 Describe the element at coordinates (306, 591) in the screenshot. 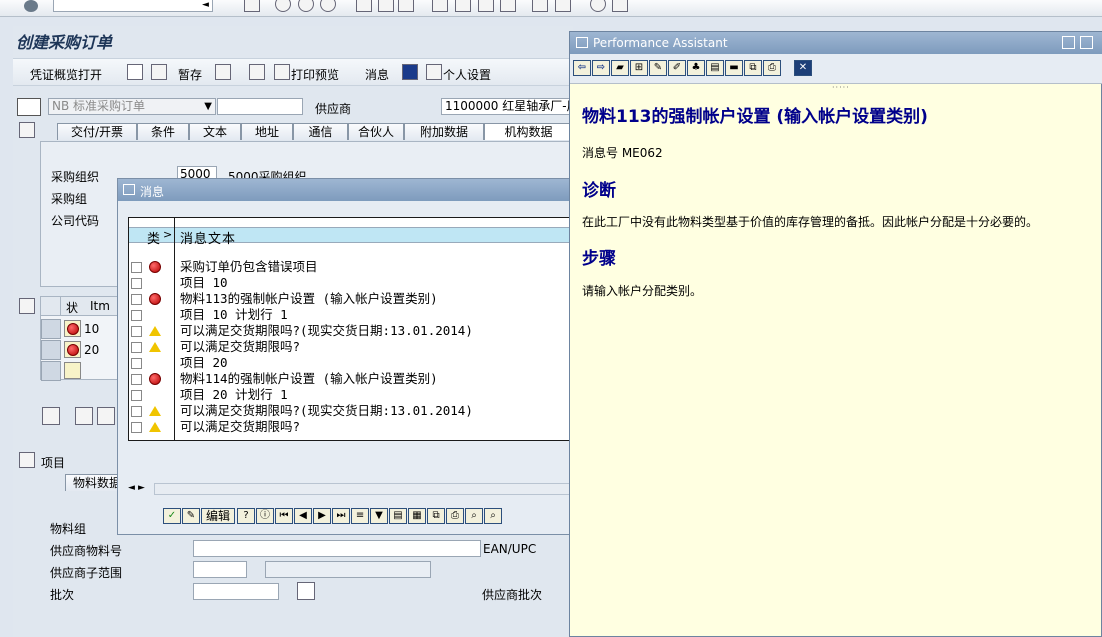

I see `new-batch-icon` at that location.